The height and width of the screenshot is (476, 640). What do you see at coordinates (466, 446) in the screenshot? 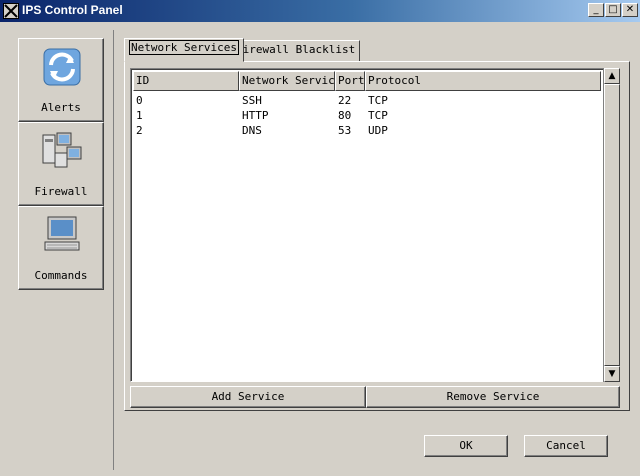
I see `ok-button: OK` at bounding box center [466, 446].